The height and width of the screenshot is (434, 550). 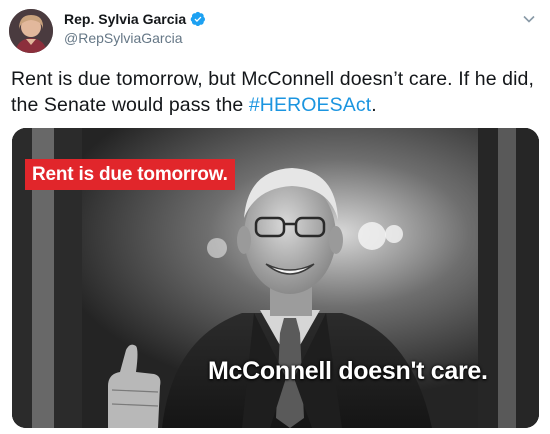 What do you see at coordinates (348, 371) in the screenshot?
I see `caption-bottom: McConnell doesn't care.` at bounding box center [348, 371].